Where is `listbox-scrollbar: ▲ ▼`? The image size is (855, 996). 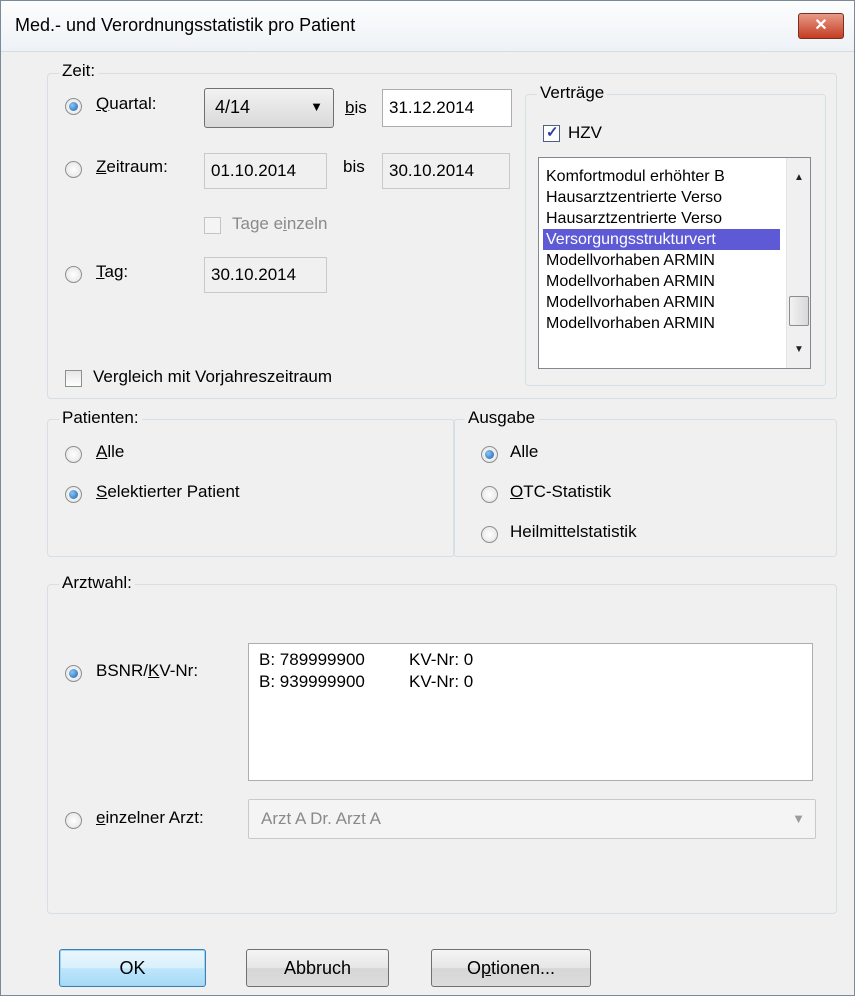
listbox-scrollbar: ▲ ▼ is located at coordinates (798, 263).